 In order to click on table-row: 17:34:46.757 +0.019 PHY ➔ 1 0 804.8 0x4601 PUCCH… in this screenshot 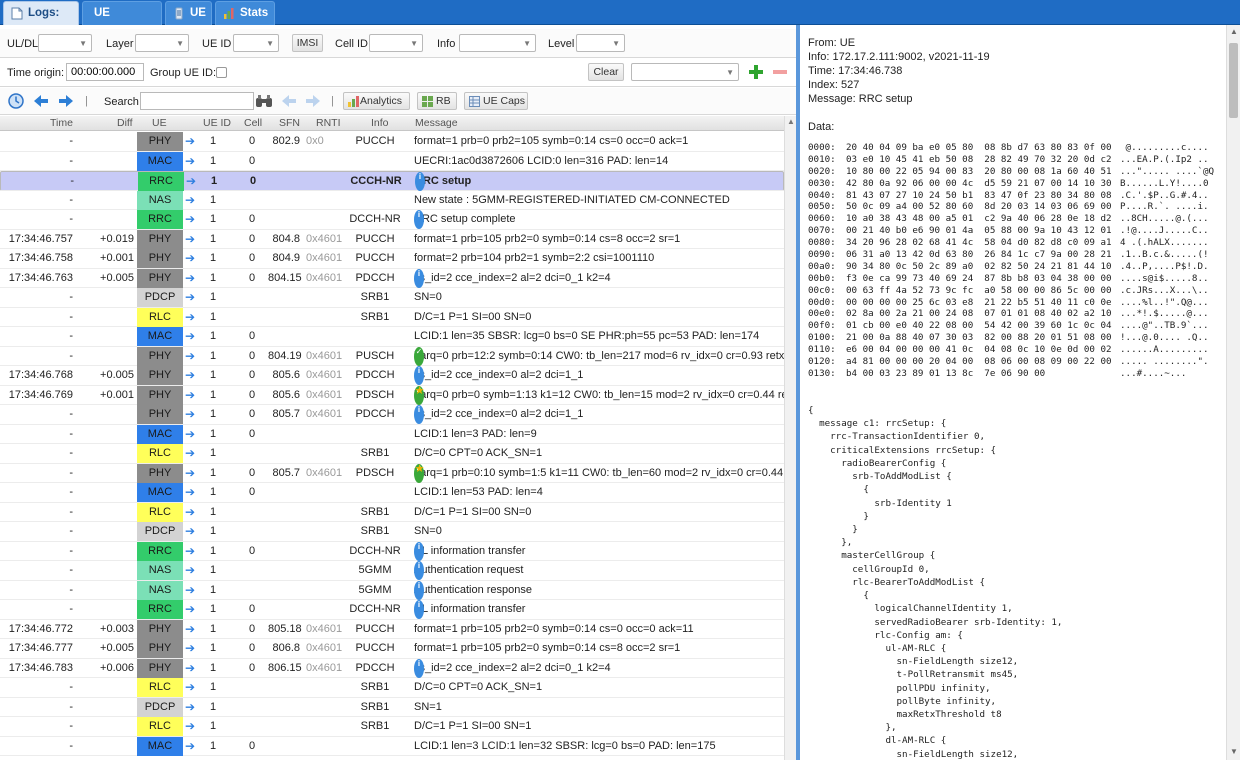, I will do `click(392, 239)`.